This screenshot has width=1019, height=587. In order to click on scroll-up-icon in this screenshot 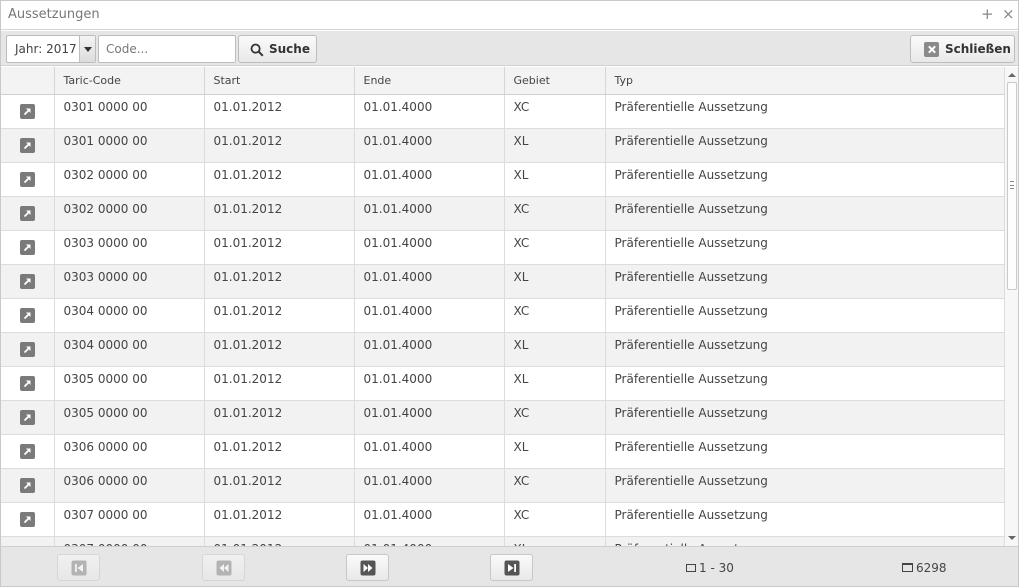, I will do `click(1012, 75)`.